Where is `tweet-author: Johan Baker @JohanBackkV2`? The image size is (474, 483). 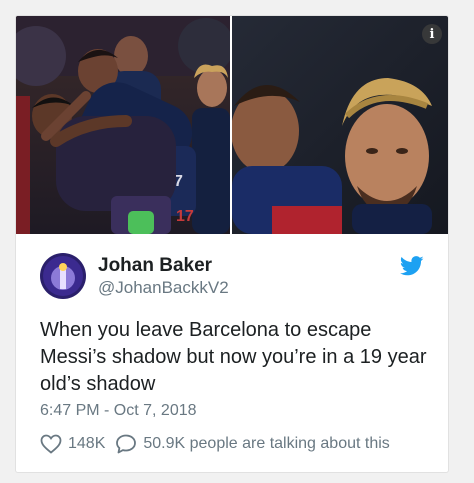
tweet-author: Johan Baker @JohanBackkV2 is located at coordinates (134, 276).